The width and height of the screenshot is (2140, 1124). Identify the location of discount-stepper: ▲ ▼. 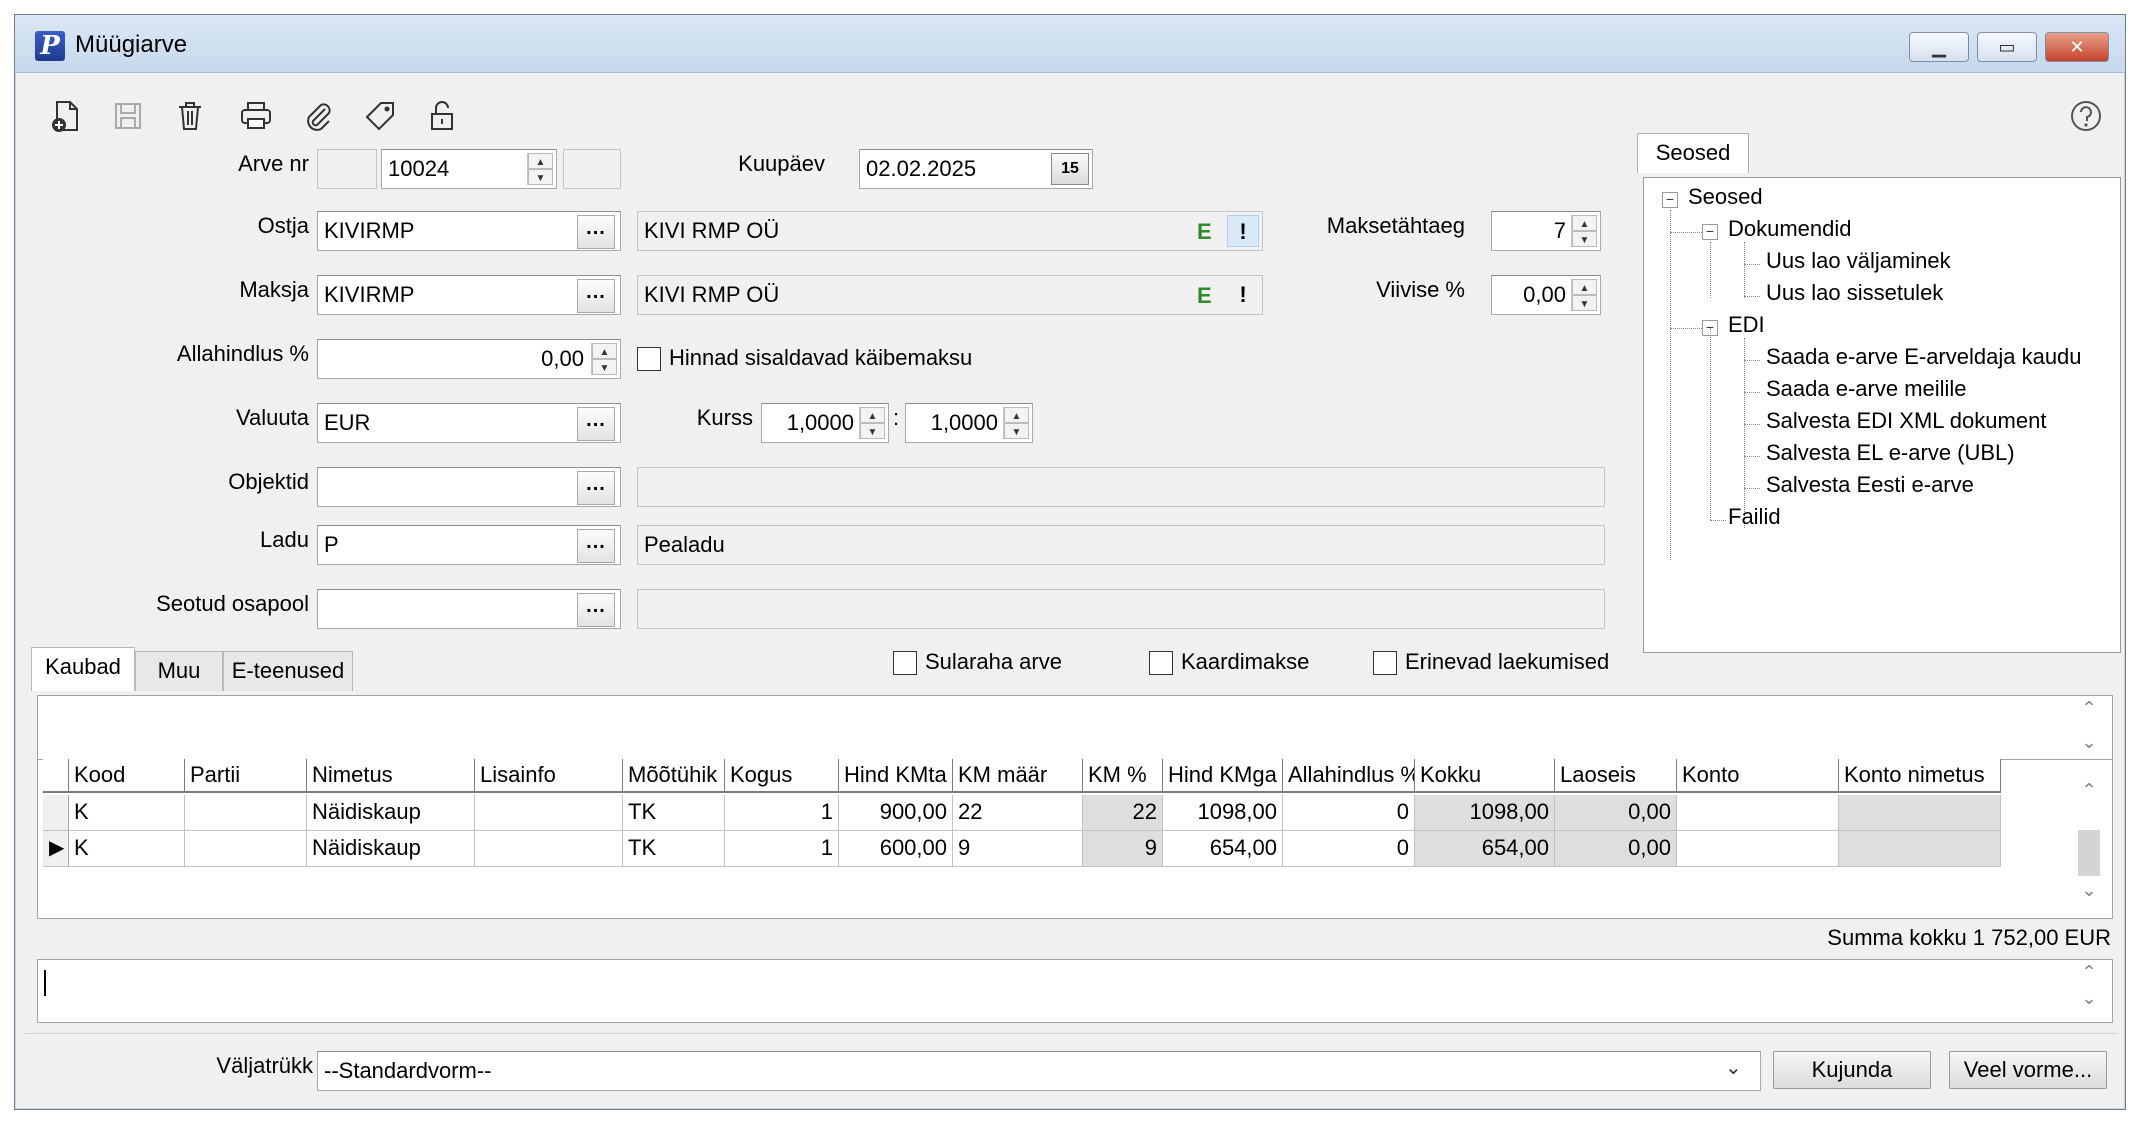
(604, 359).